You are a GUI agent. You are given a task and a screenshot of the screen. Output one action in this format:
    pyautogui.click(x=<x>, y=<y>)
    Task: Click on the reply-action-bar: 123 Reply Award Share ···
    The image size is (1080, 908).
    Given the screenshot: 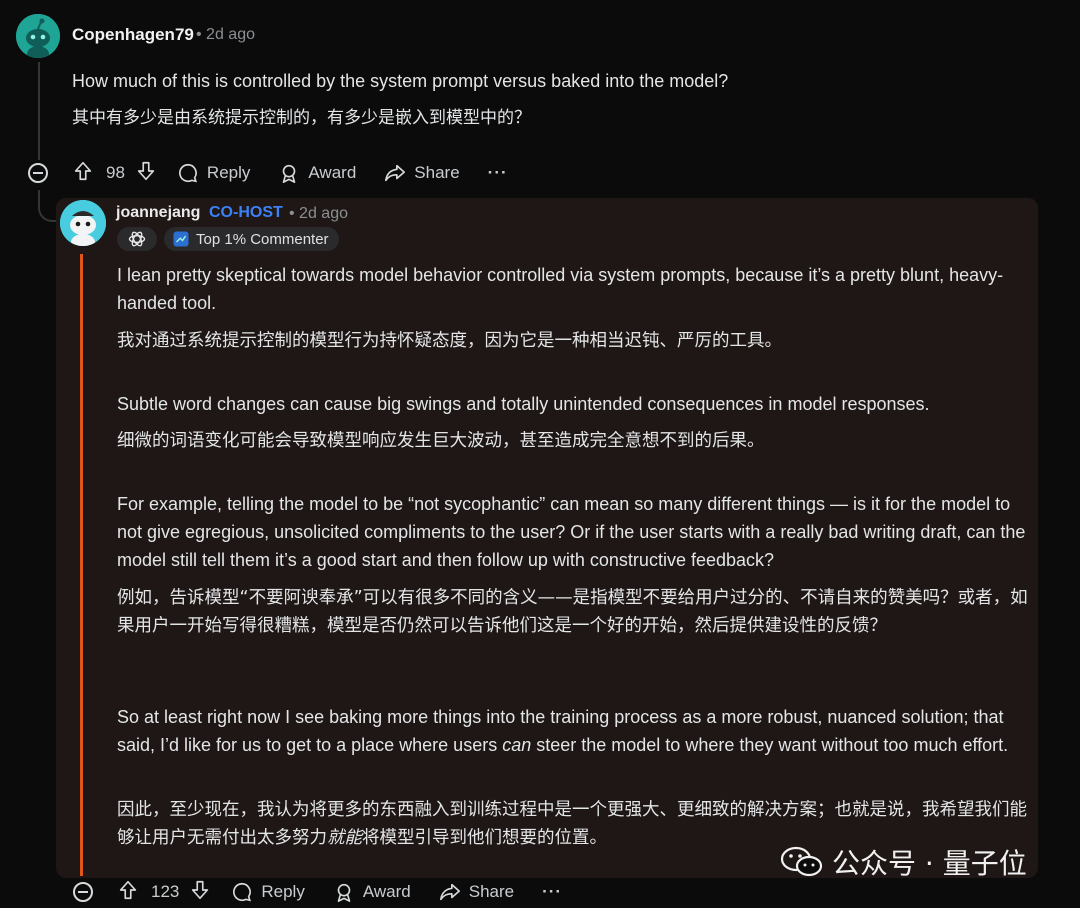 What is the action you would take?
    pyautogui.click(x=317, y=892)
    